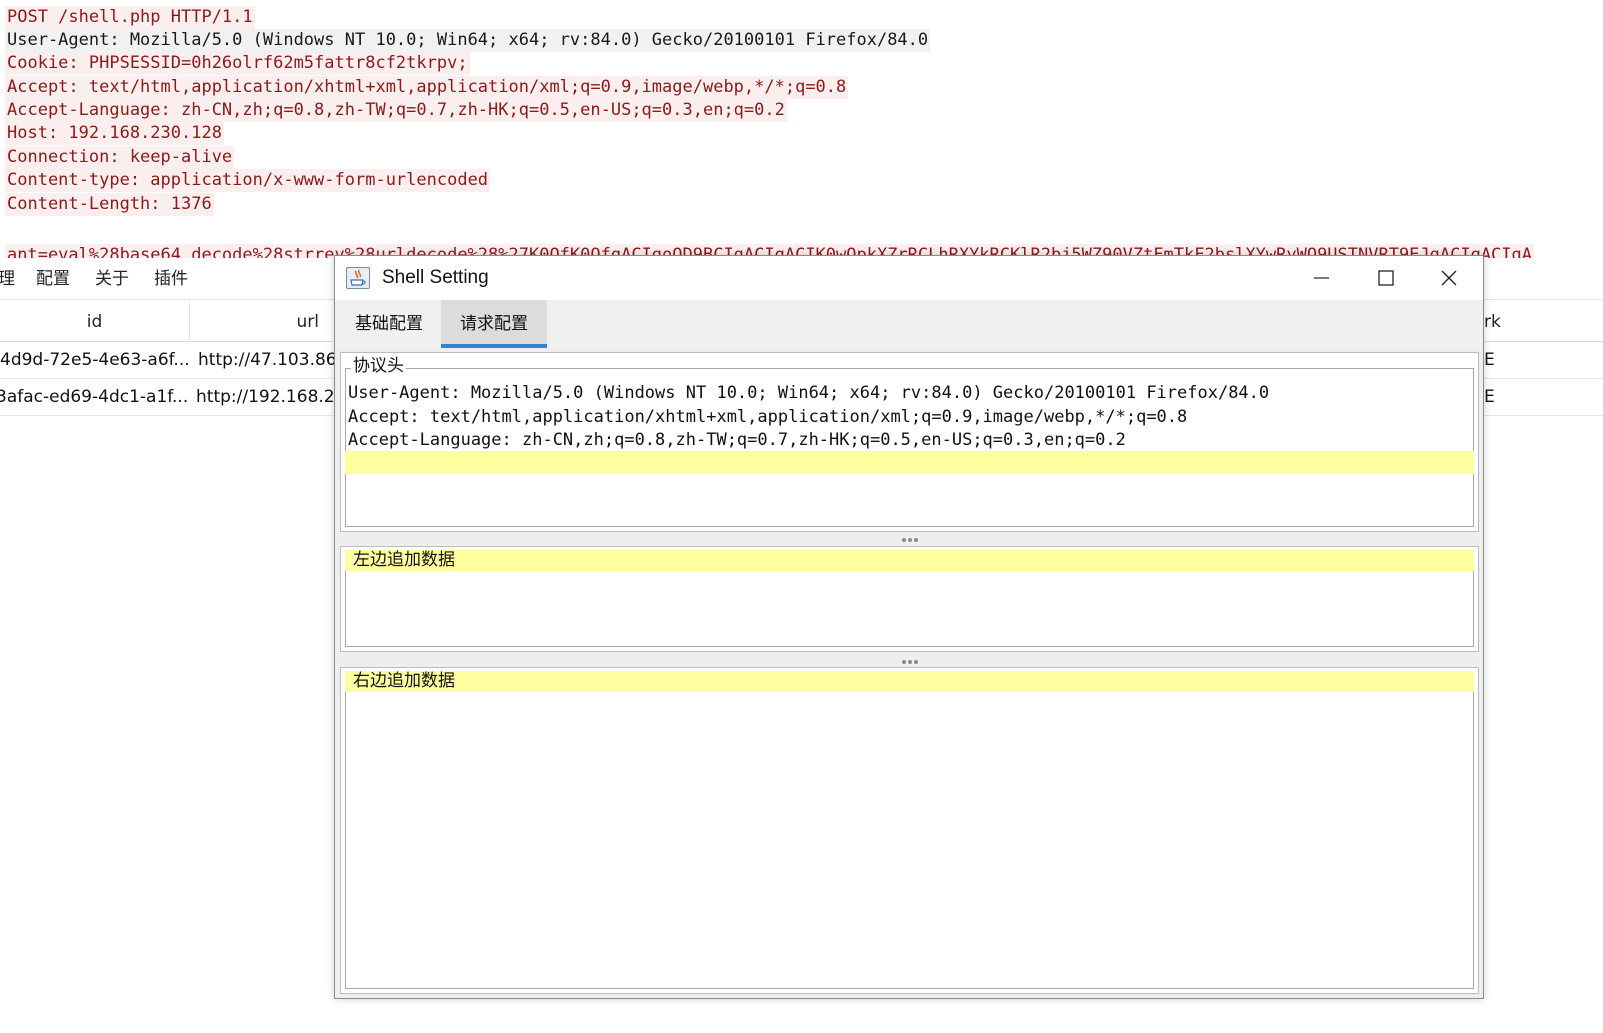  Describe the element at coordinates (263, 322) in the screenshot. I see `column-header-url: url` at that location.